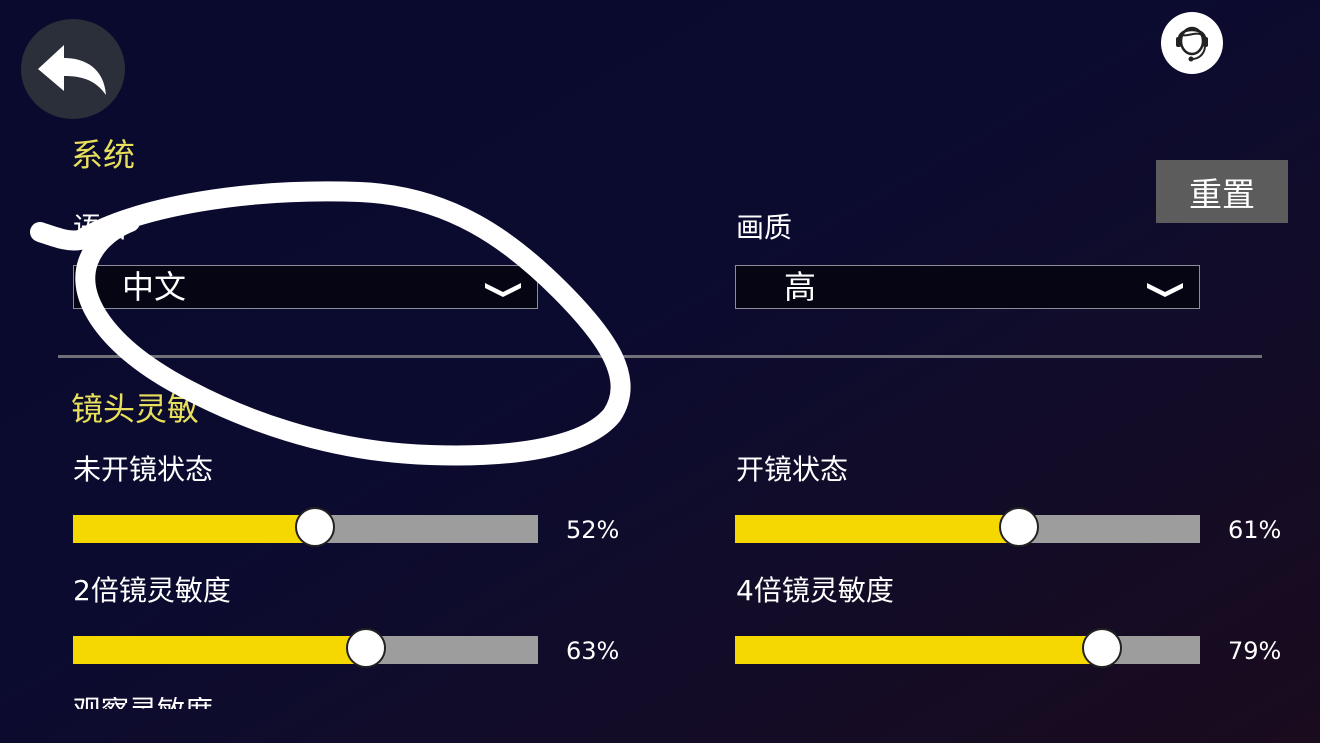 This screenshot has height=743, width=1320. What do you see at coordinates (1222, 191) in the screenshot?
I see `reset-button: 重置` at bounding box center [1222, 191].